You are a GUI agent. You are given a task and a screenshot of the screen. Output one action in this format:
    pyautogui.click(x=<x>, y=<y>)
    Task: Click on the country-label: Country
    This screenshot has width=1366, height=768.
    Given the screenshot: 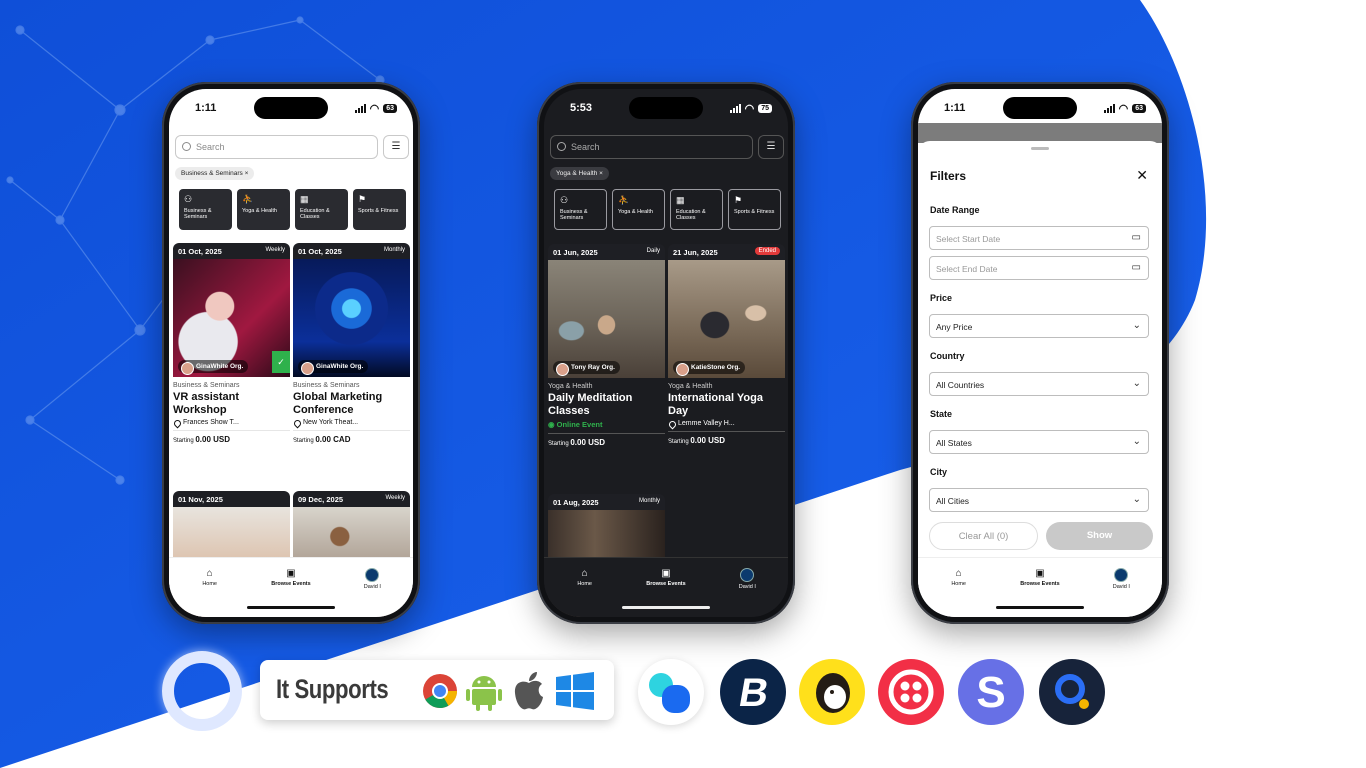 What is the action you would take?
    pyautogui.click(x=947, y=356)
    